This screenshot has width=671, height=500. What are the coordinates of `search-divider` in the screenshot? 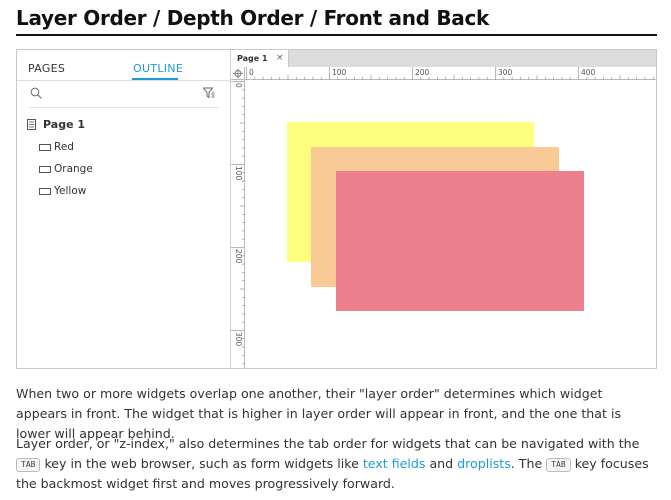 It's located at (124, 107).